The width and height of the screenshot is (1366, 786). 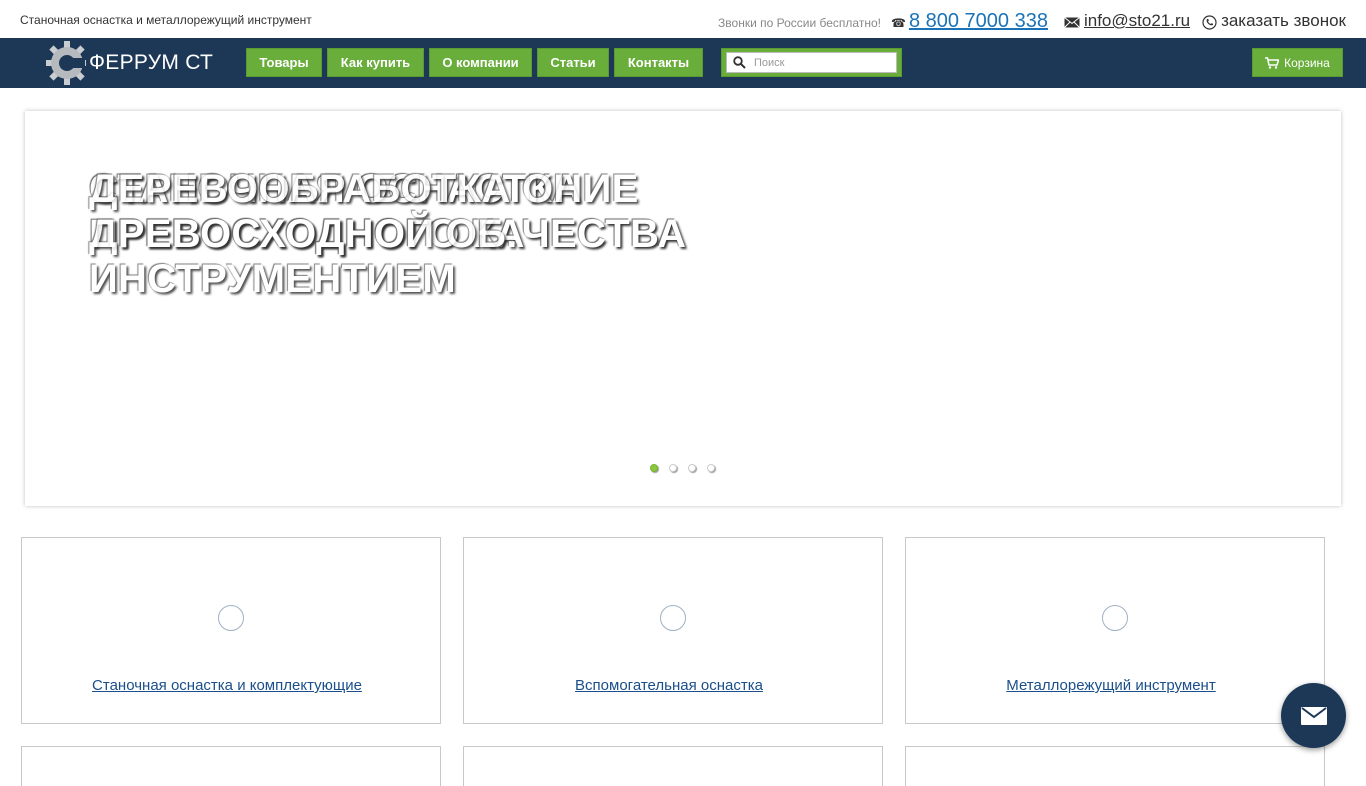 I want to click on search-box, so click(x=811, y=62).